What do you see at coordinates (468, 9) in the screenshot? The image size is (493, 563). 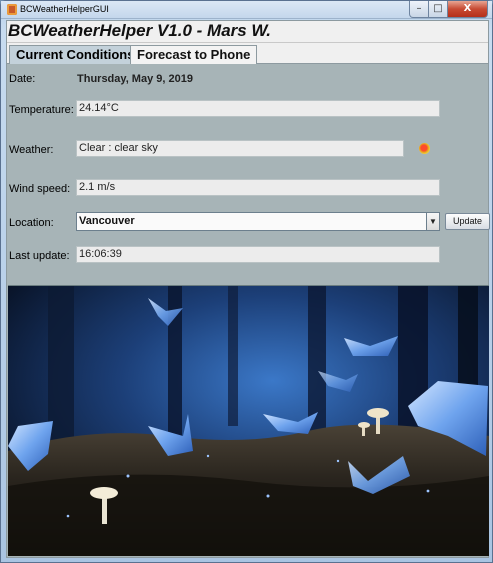 I see `close-button: X` at bounding box center [468, 9].